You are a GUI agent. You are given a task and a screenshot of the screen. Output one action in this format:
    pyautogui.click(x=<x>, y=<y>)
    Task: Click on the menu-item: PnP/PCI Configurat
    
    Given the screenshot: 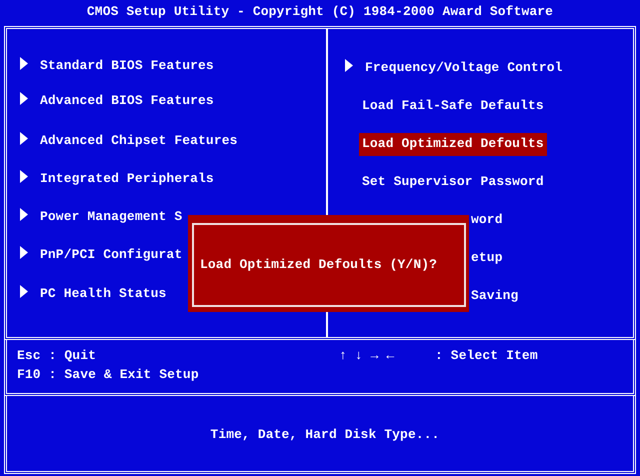 What is the action you would take?
    pyautogui.click(x=111, y=255)
    